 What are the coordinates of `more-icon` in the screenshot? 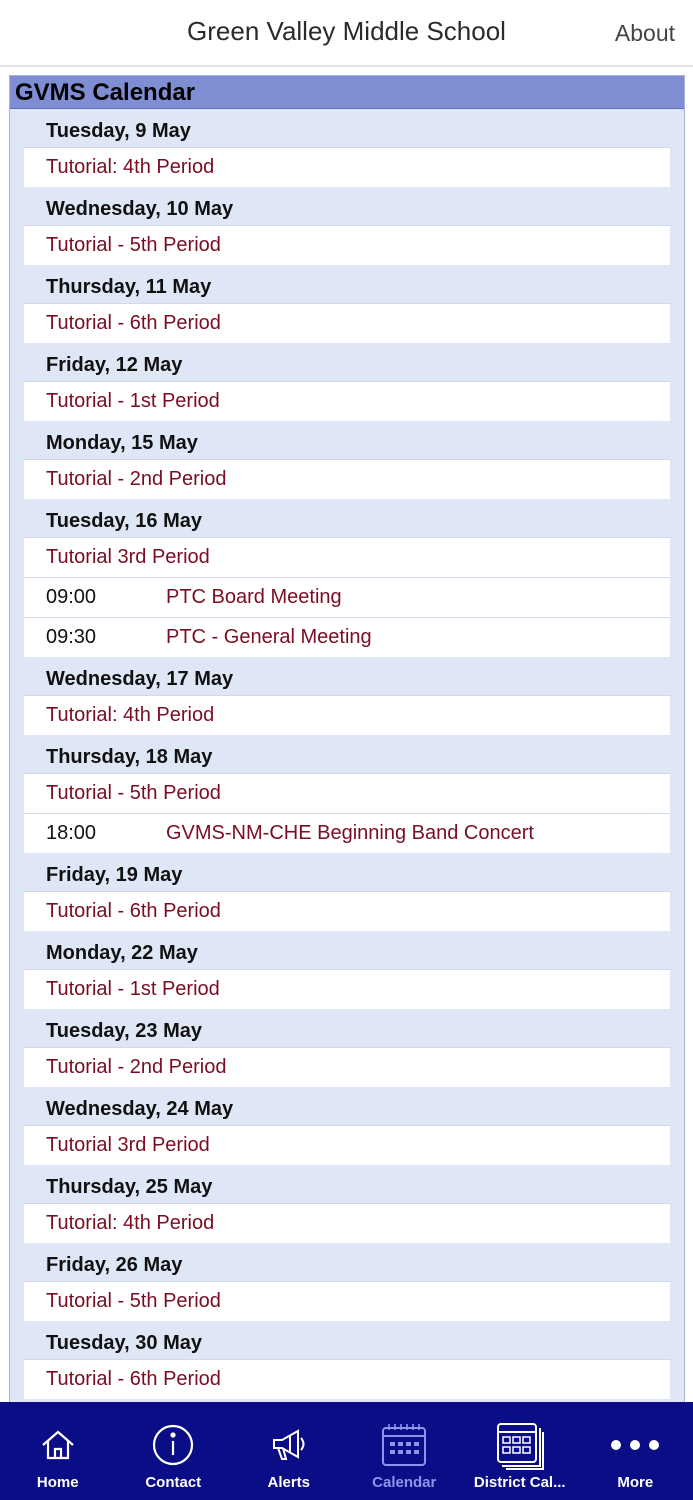 It's located at (635, 1445).